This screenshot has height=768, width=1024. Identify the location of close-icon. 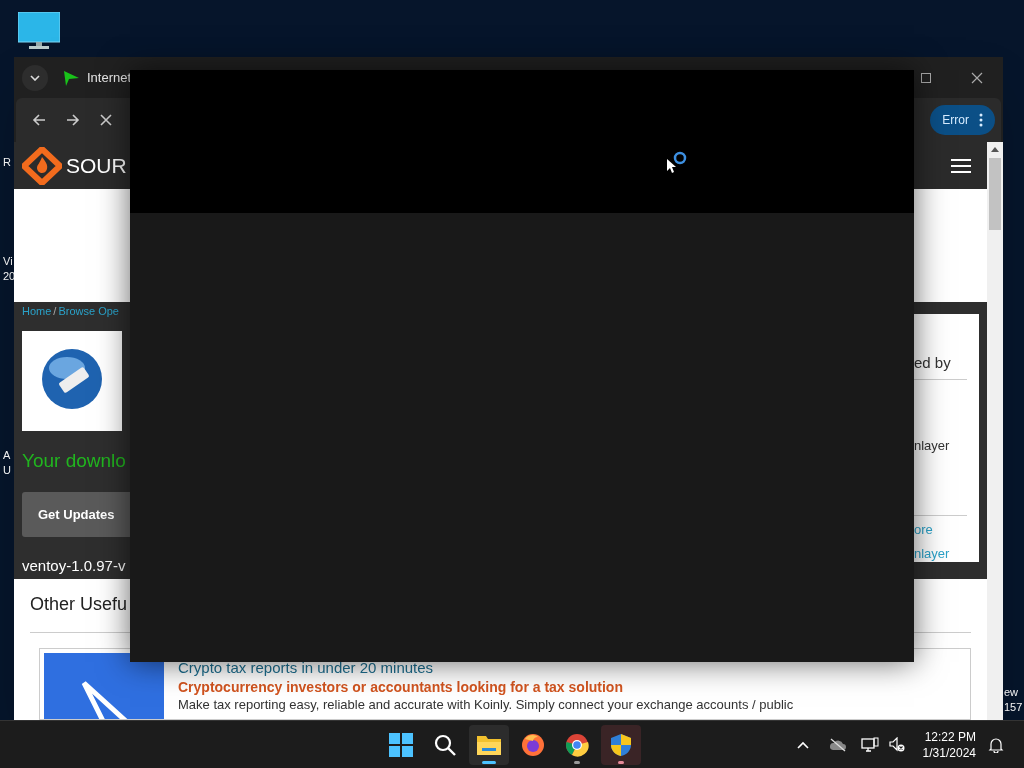
(977, 77).